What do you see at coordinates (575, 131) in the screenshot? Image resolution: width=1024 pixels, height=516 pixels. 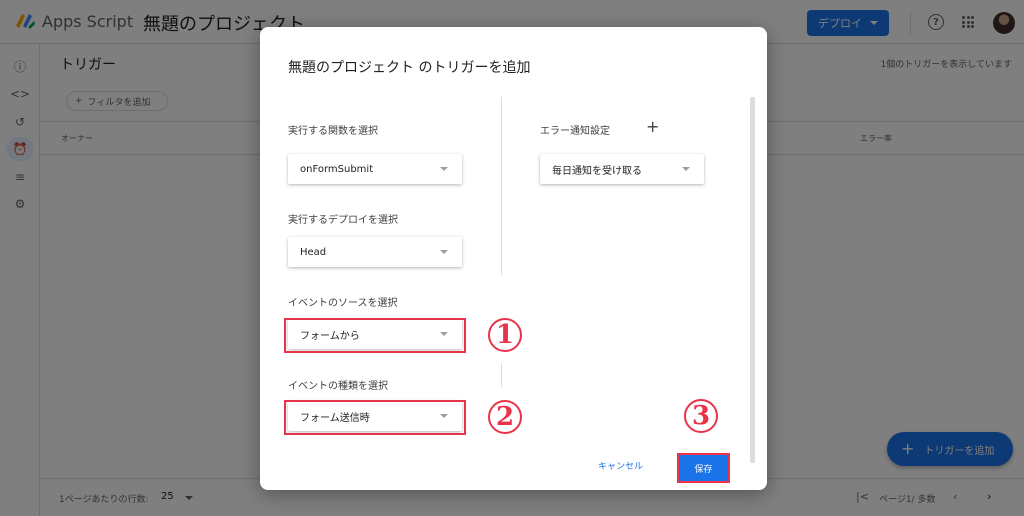 I see `error-notification-label: エラー通知設定` at bounding box center [575, 131].